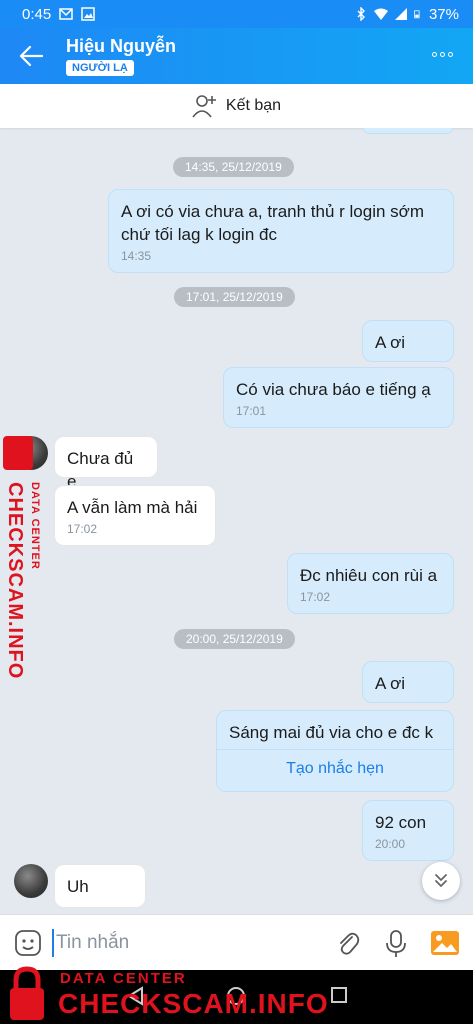 Image resolution: width=473 pixels, height=1024 pixels. I want to click on add-friend-button: Kết bạn, so click(236, 106).